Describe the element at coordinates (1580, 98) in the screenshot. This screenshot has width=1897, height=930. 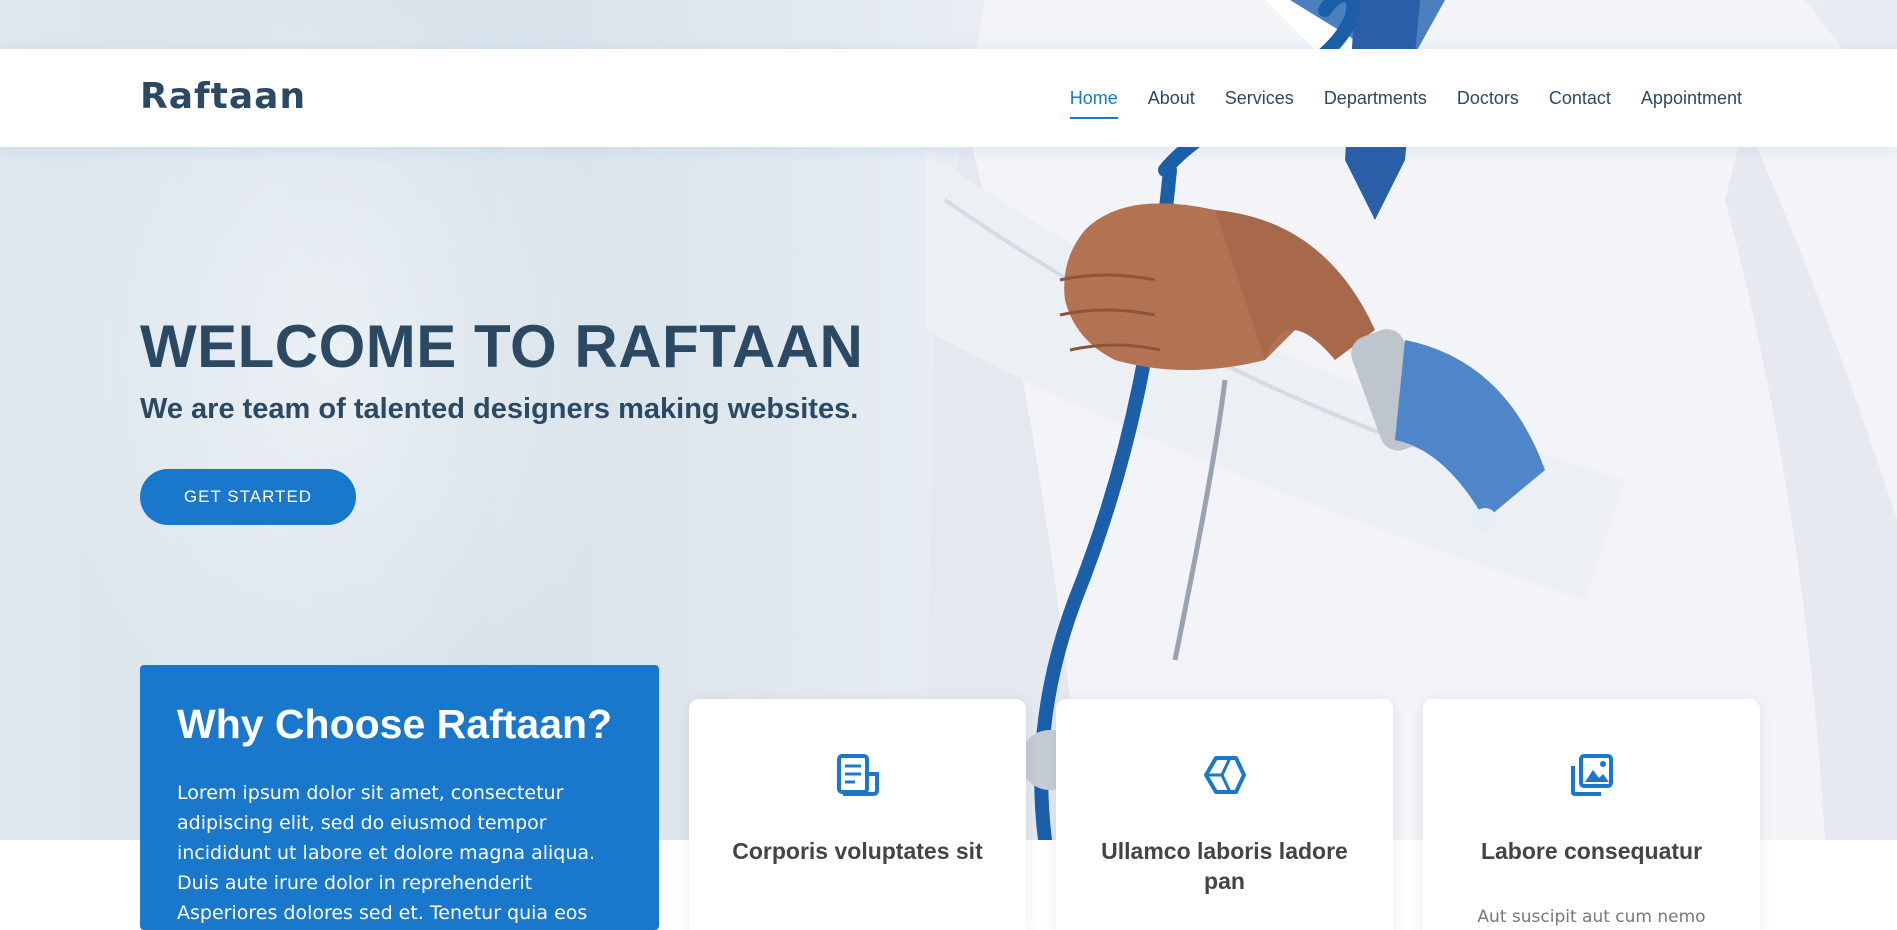
I see `nav-item-contact: Contact` at that location.